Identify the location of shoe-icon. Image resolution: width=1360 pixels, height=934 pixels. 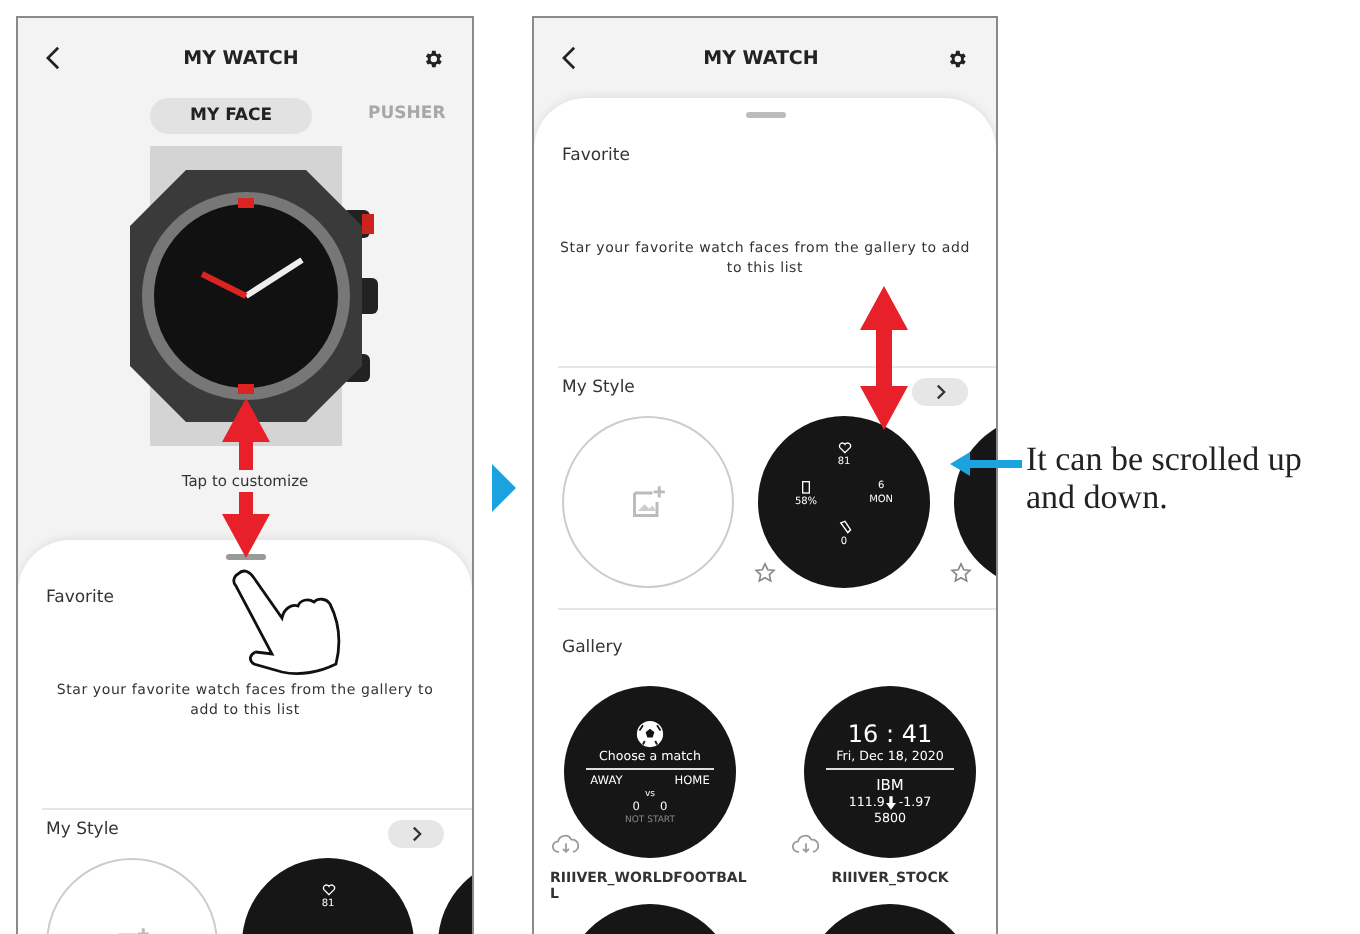
(844, 527).